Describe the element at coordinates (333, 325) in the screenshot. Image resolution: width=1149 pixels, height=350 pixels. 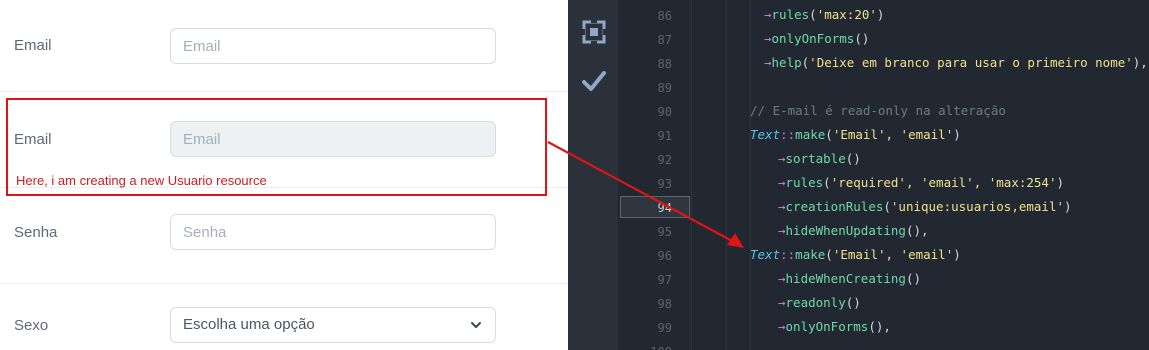
I see `gender-select: Escolha uma opção` at that location.